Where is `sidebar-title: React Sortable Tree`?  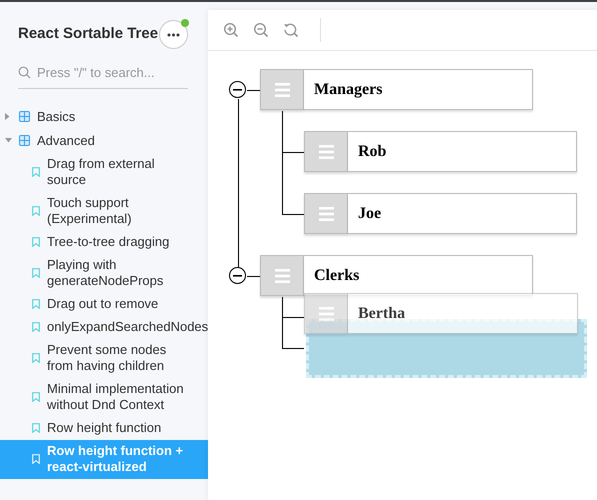
sidebar-title: React Sortable Tree is located at coordinates (88, 34).